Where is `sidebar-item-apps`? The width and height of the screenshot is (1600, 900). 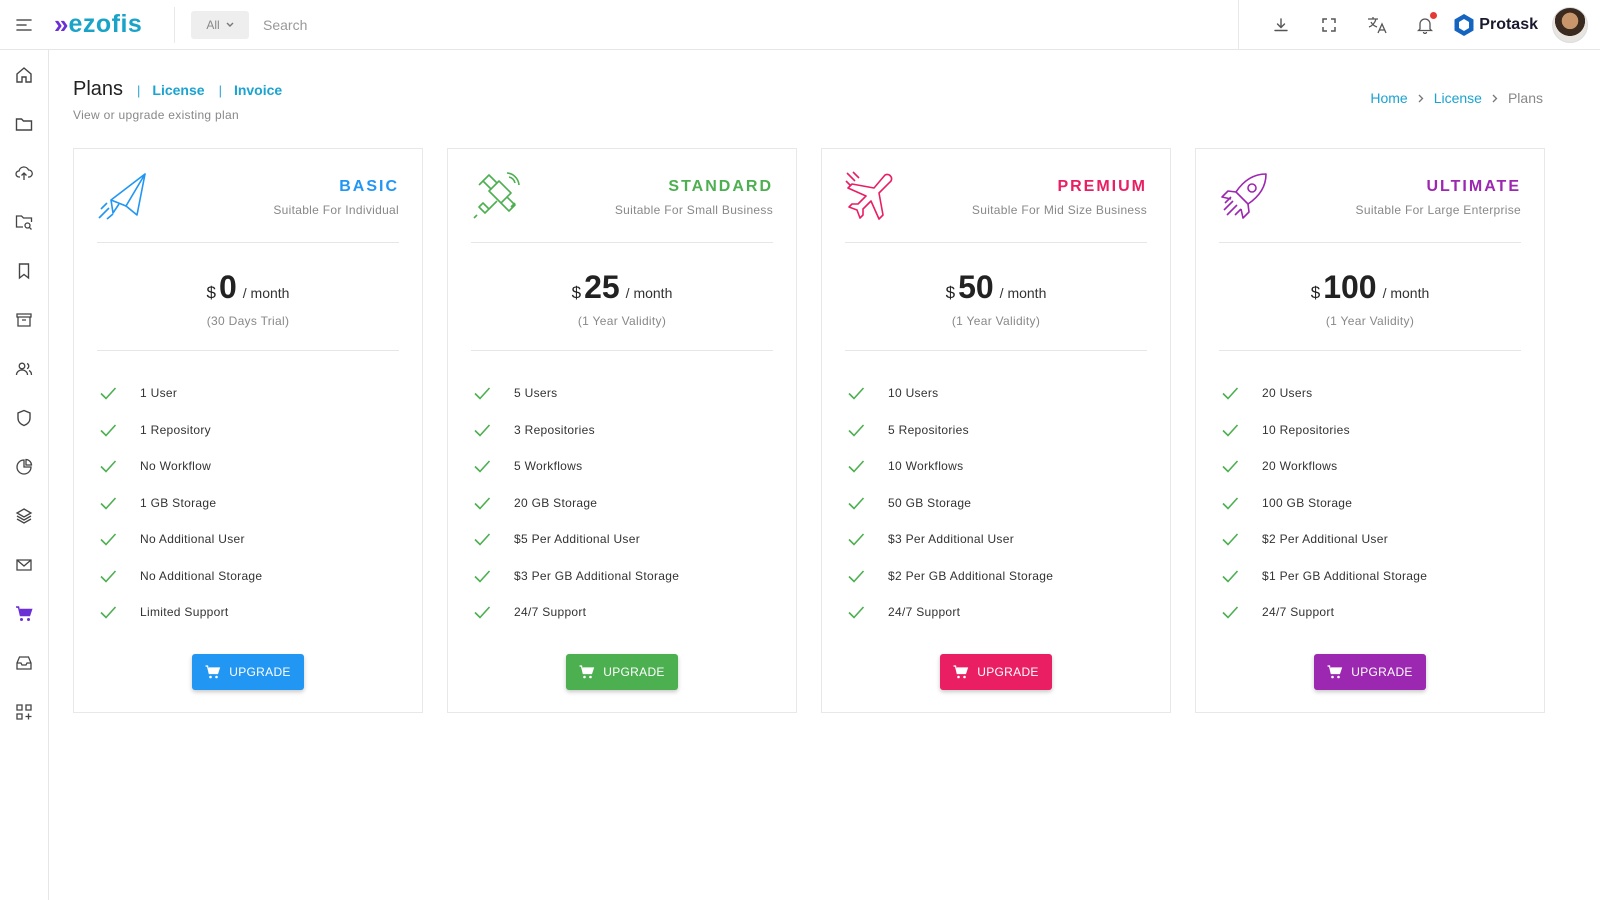
sidebar-item-apps is located at coordinates (24, 711).